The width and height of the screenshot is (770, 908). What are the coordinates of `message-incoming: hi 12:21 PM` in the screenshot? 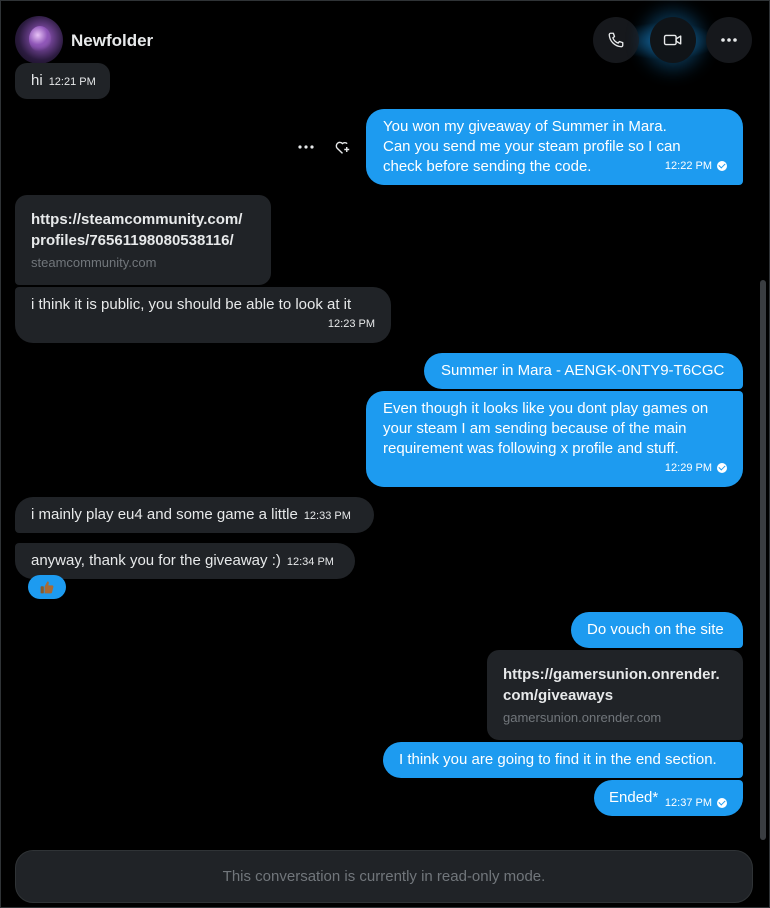 It's located at (62, 81).